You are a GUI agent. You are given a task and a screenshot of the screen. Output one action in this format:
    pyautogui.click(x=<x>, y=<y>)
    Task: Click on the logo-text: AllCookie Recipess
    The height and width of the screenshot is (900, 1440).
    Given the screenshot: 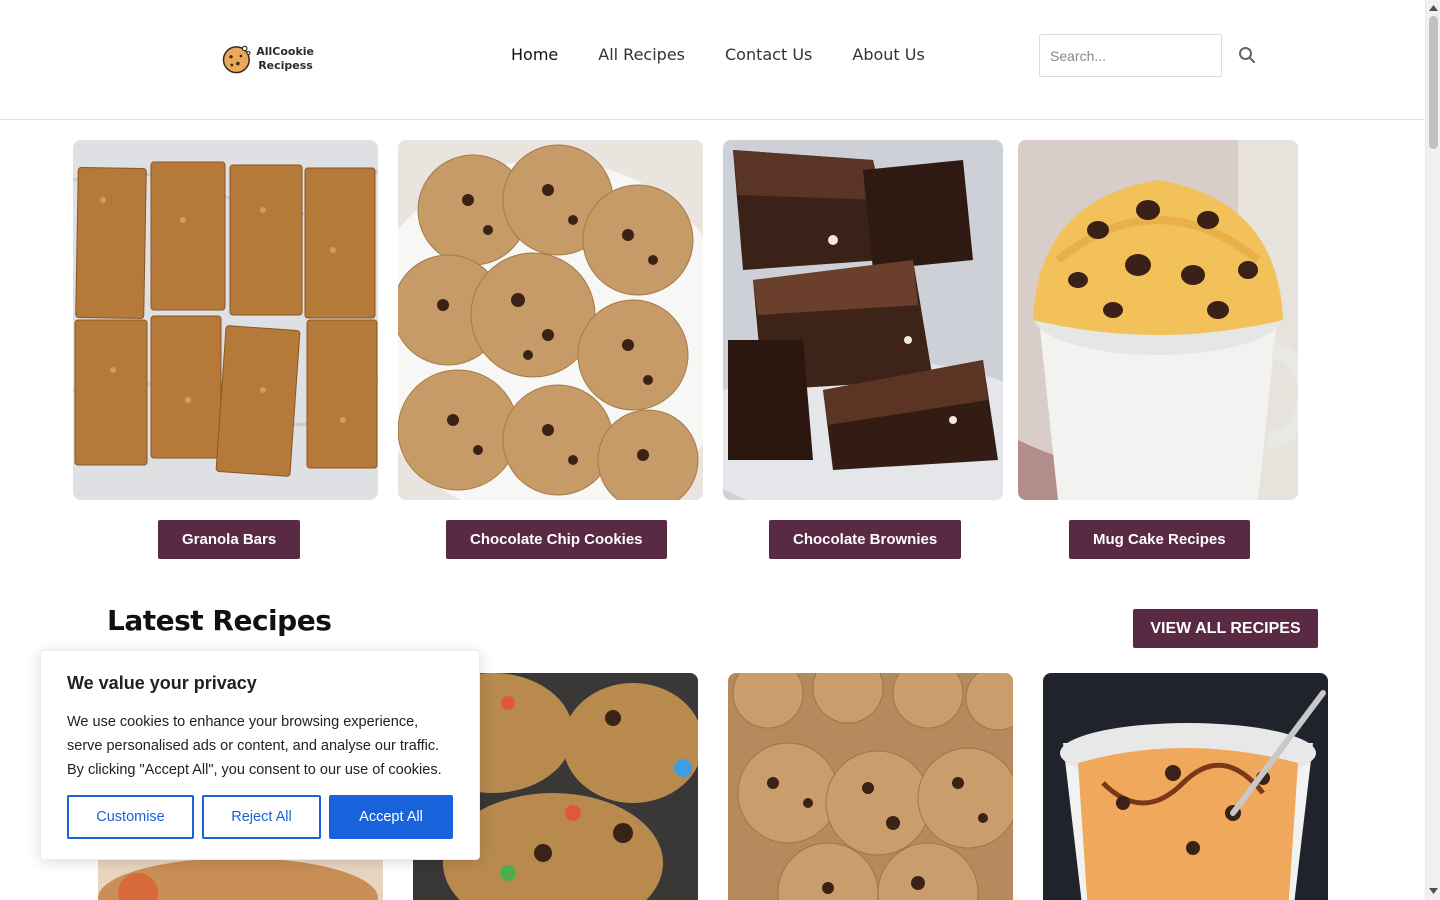 What is the action you would take?
    pyautogui.click(x=285, y=59)
    